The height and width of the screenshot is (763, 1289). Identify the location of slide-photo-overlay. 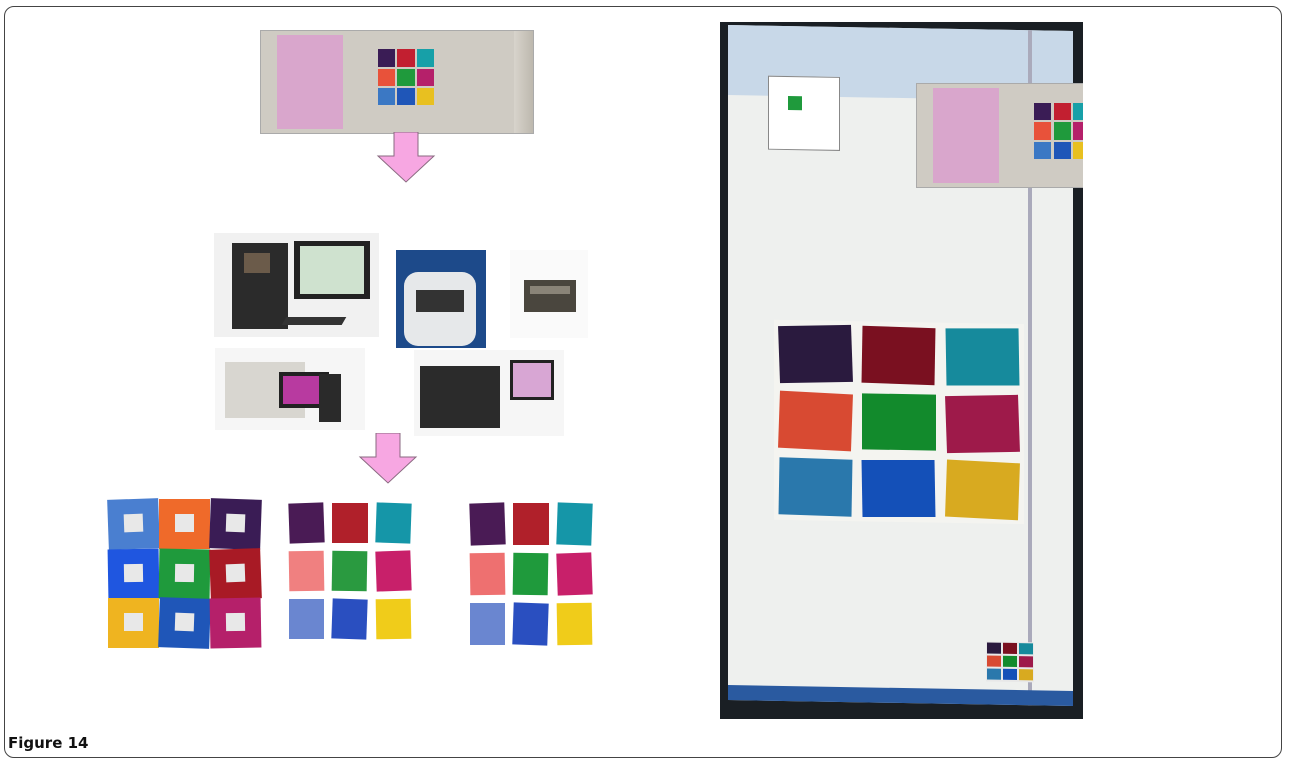
(999, 135).